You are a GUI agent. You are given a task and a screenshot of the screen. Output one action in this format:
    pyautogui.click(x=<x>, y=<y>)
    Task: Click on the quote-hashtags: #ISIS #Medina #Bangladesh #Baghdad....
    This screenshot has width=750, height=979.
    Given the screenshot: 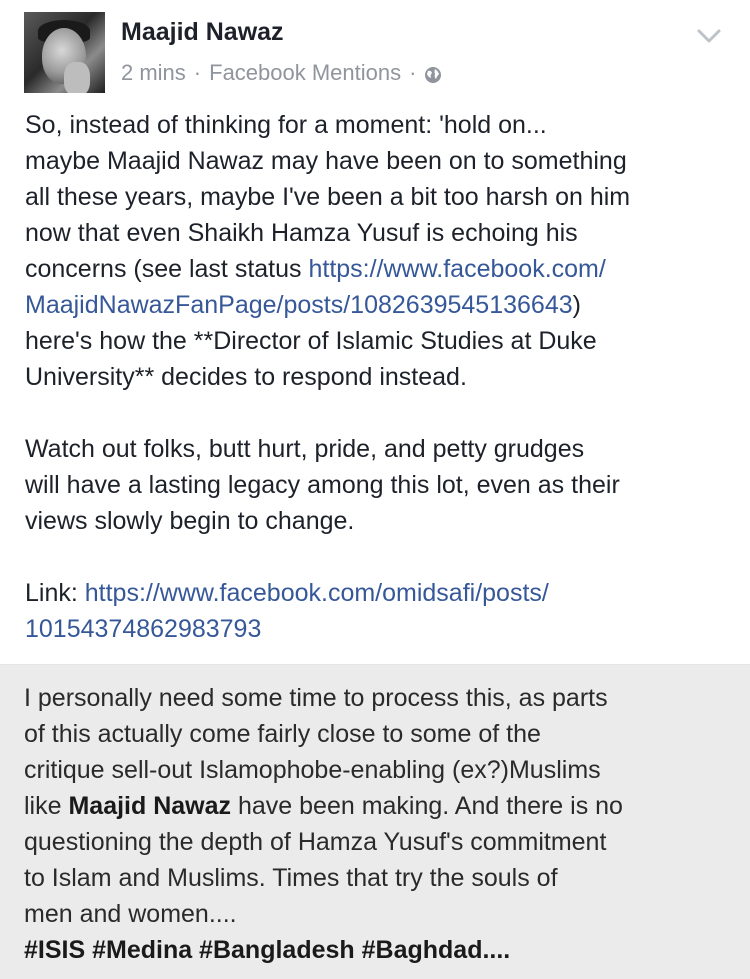 What is the action you would take?
    pyautogui.click(x=381, y=950)
    